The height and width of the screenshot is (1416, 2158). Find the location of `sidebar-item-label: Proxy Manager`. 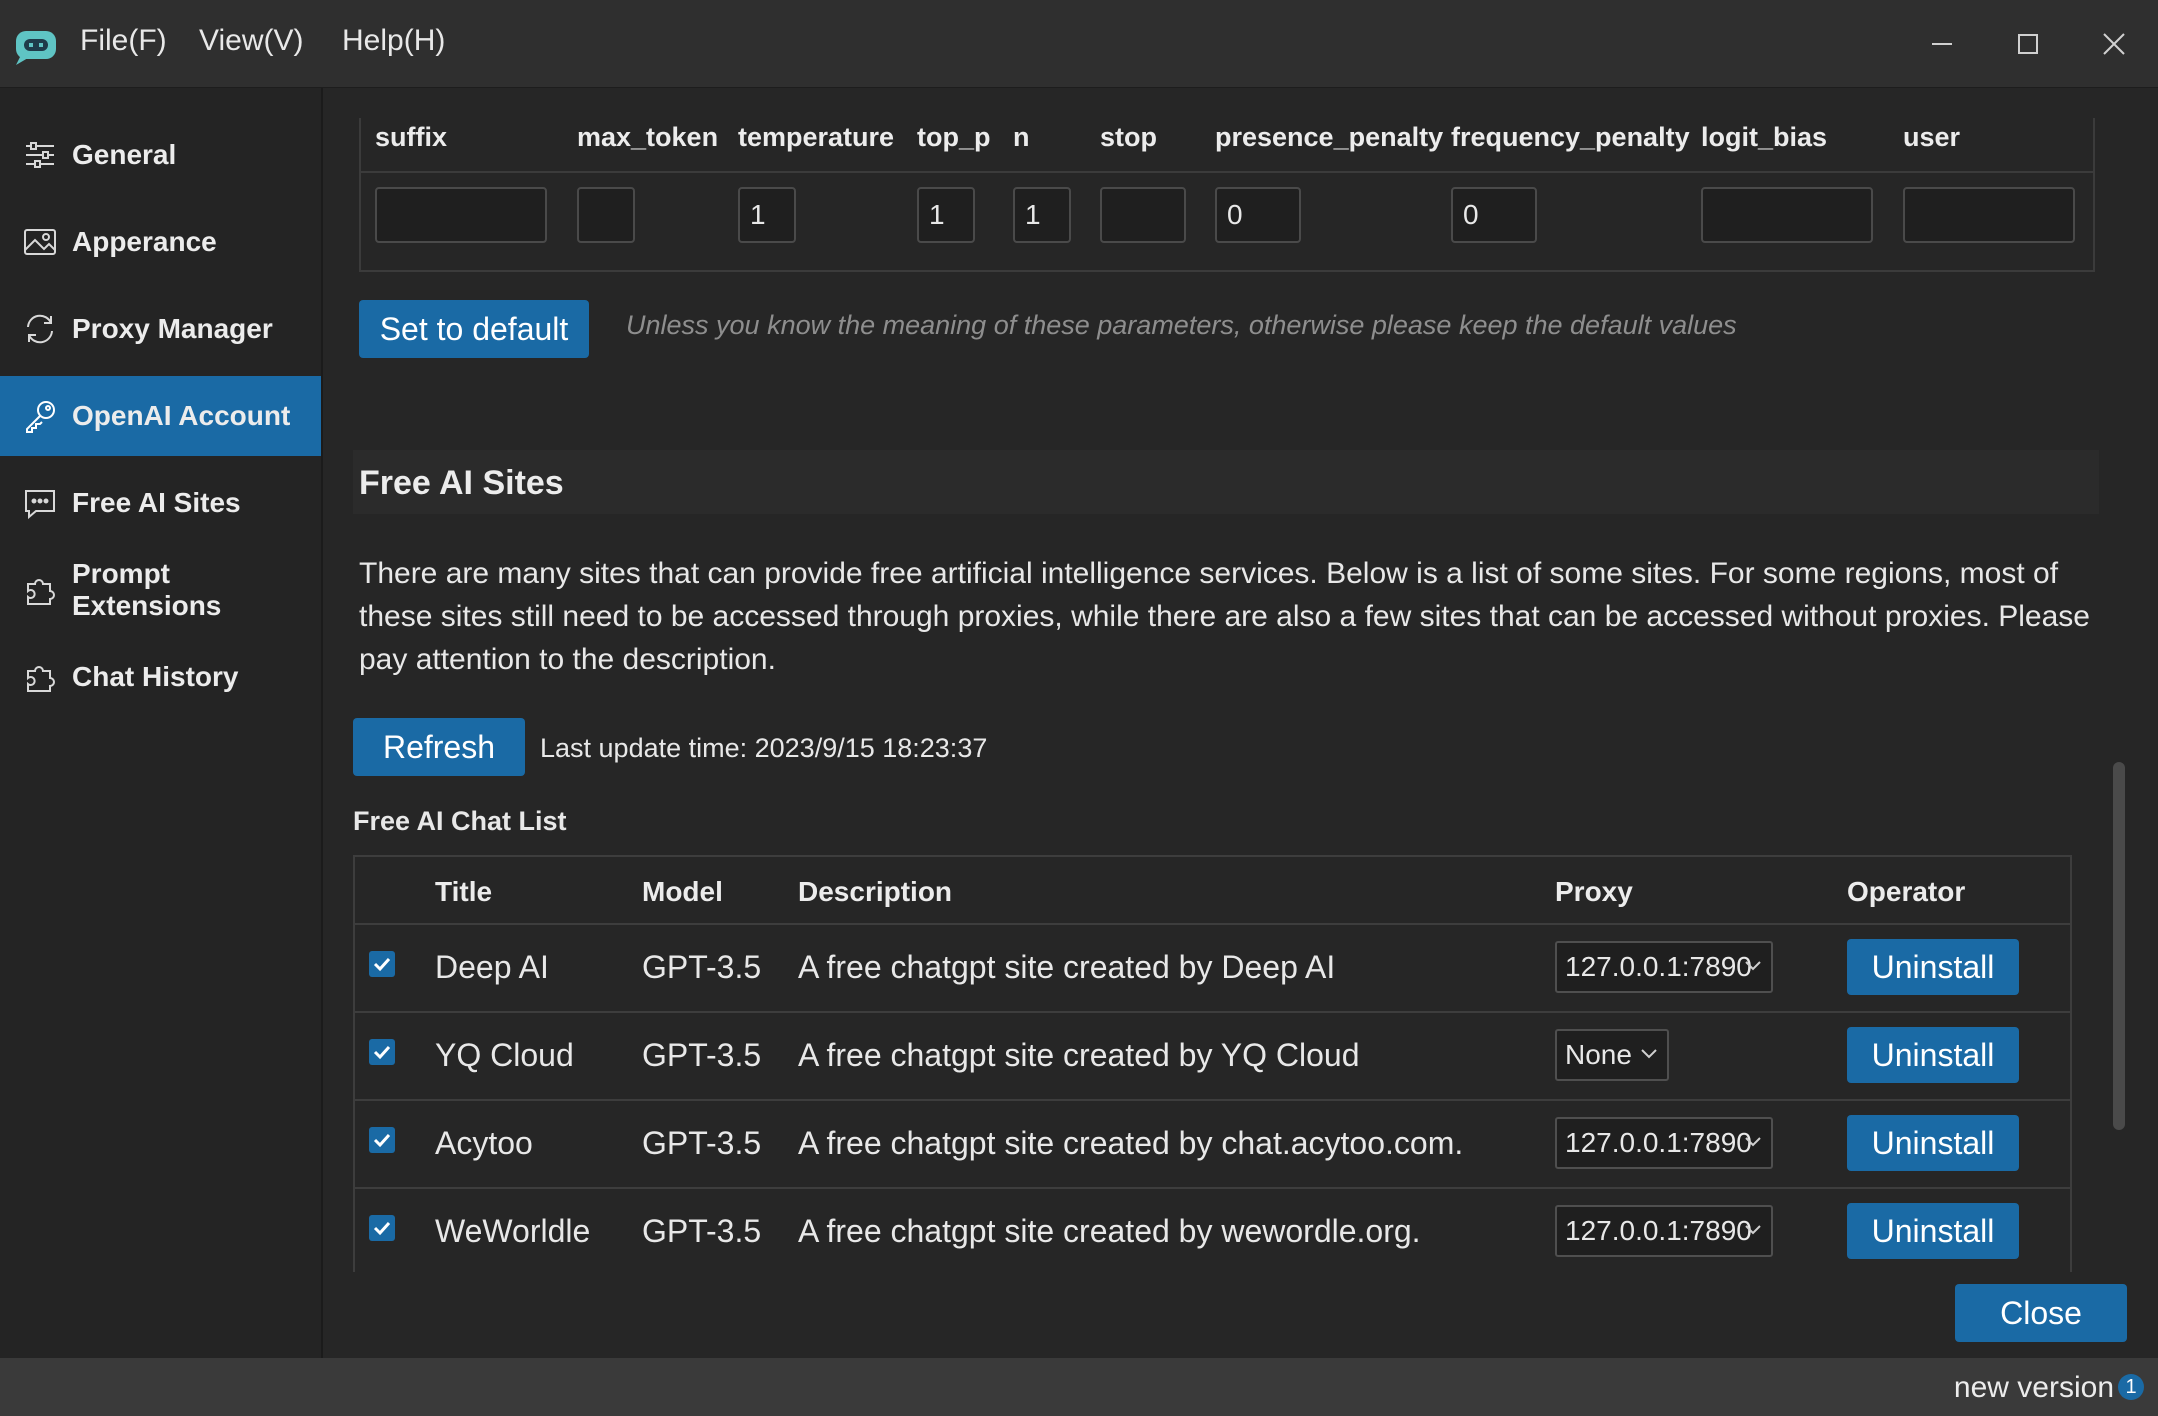

sidebar-item-label: Proxy Manager is located at coordinates (172, 328).